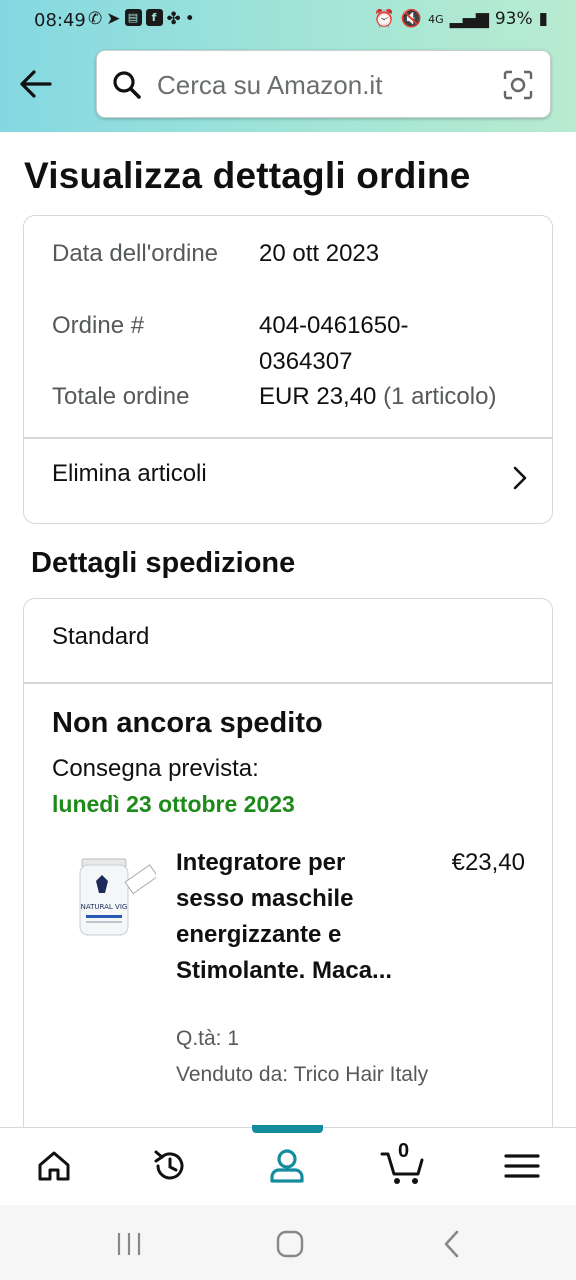 This screenshot has height=1280, width=576. Describe the element at coordinates (135, 253) in the screenshot. I see `order-date-label: Data dell'ordine` at that location.